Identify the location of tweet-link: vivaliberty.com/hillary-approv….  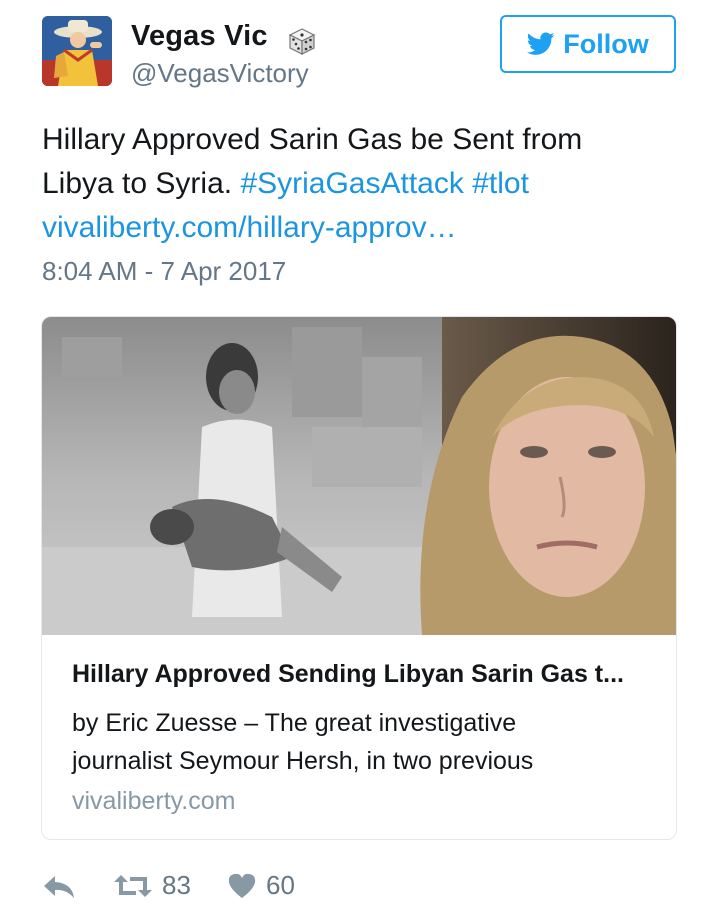
(362, 228).